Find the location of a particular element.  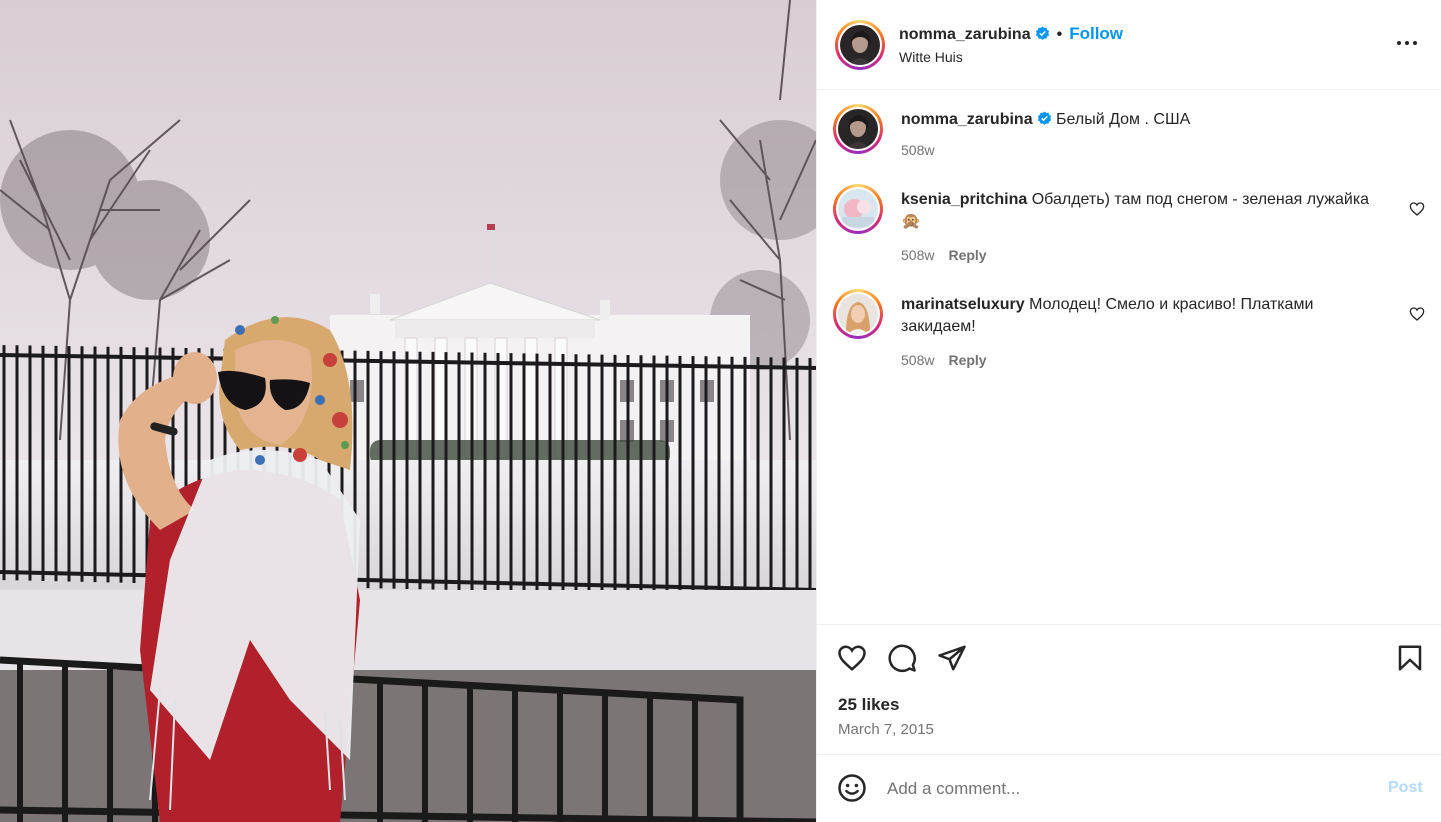

like-heart-icon is located at coordinates (852, 658).